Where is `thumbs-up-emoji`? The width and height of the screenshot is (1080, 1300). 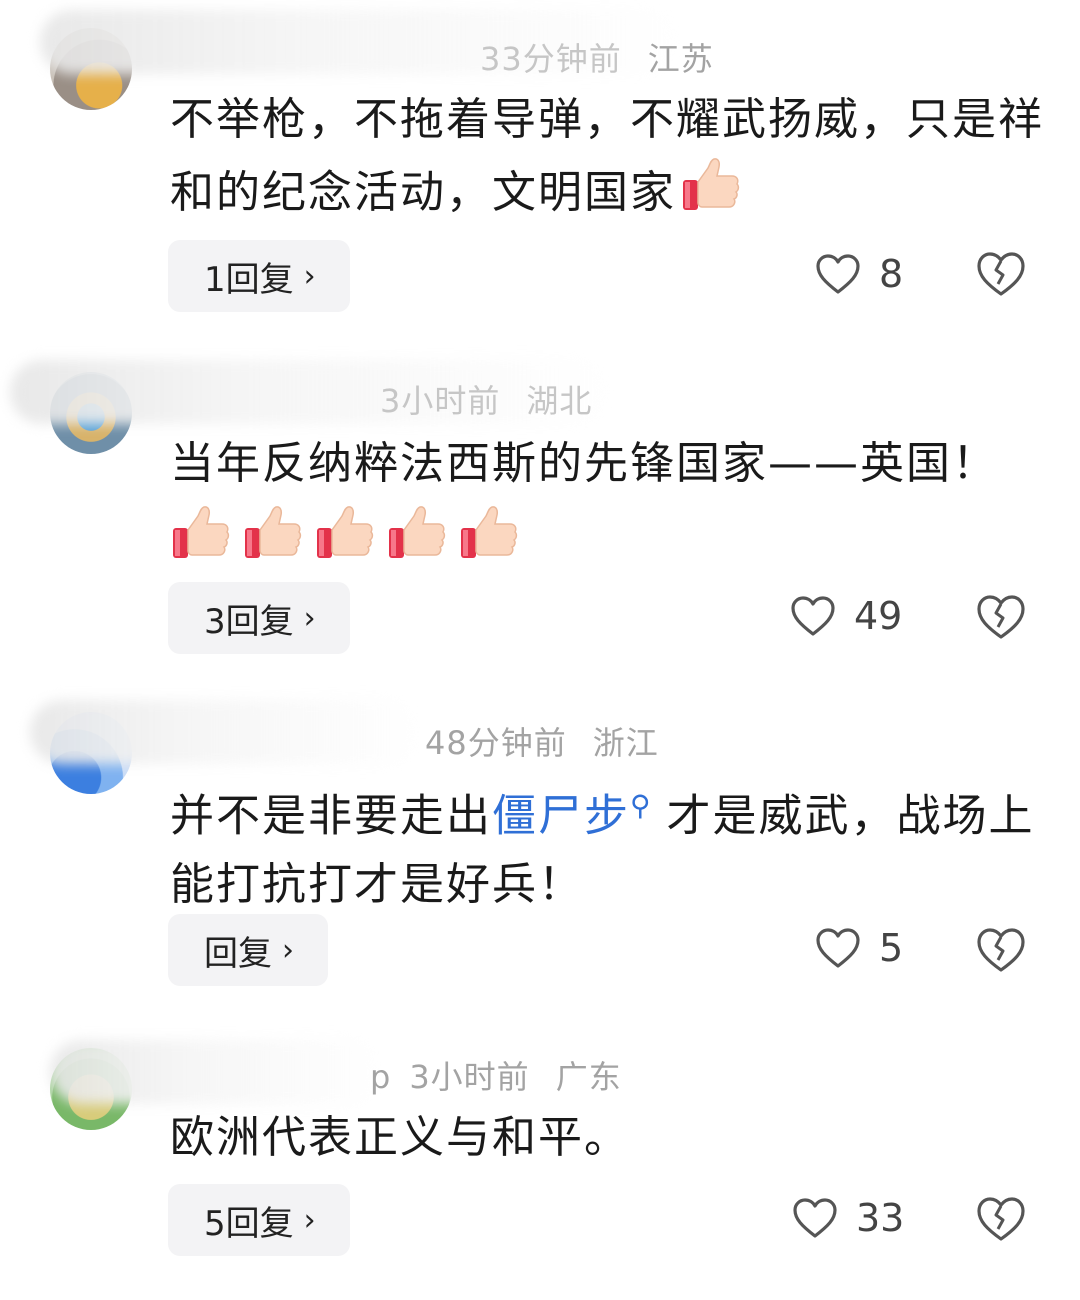
thumbs-up-emoji is located at coordinates (716, 195).